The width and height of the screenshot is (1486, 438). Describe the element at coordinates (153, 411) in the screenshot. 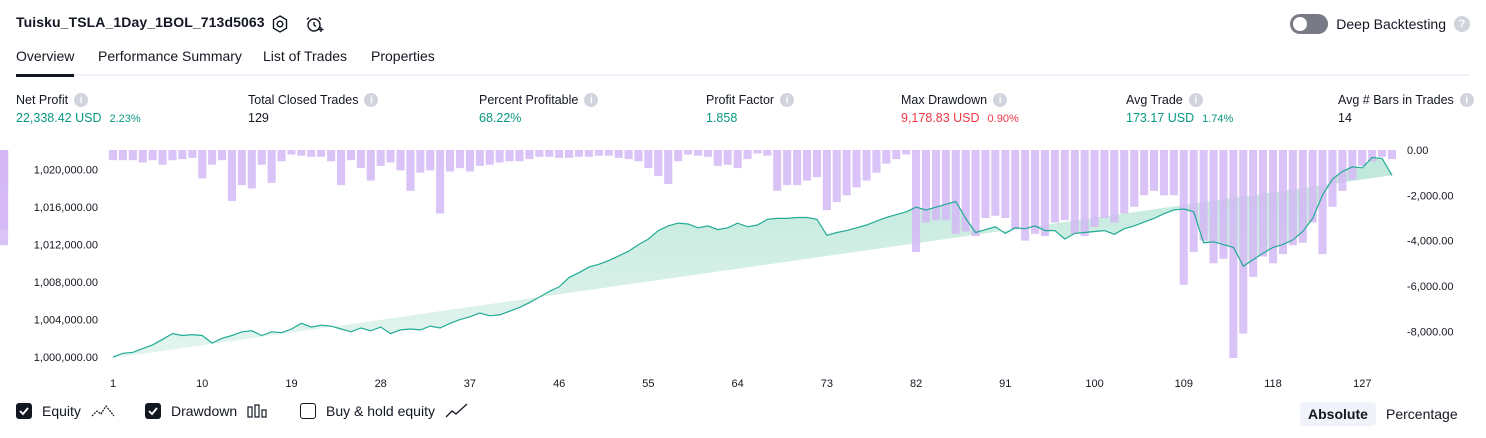

I see `drawdown-checkbox` at that location.